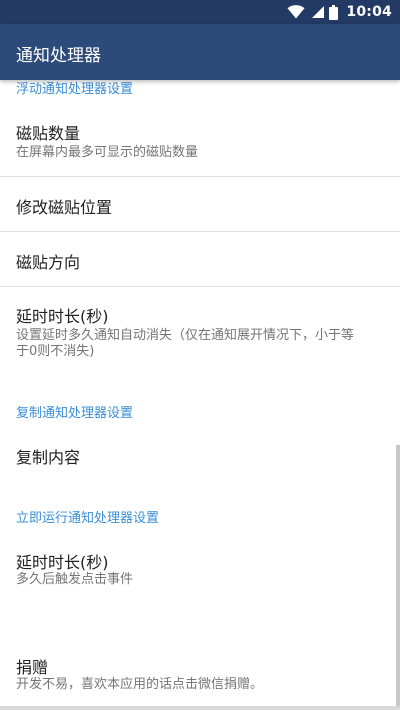 This screenshot has height=710, width=400. Describe the element at coordinates (398, 577) in the screenshot. I see `scrollbar-thumb` at that location.